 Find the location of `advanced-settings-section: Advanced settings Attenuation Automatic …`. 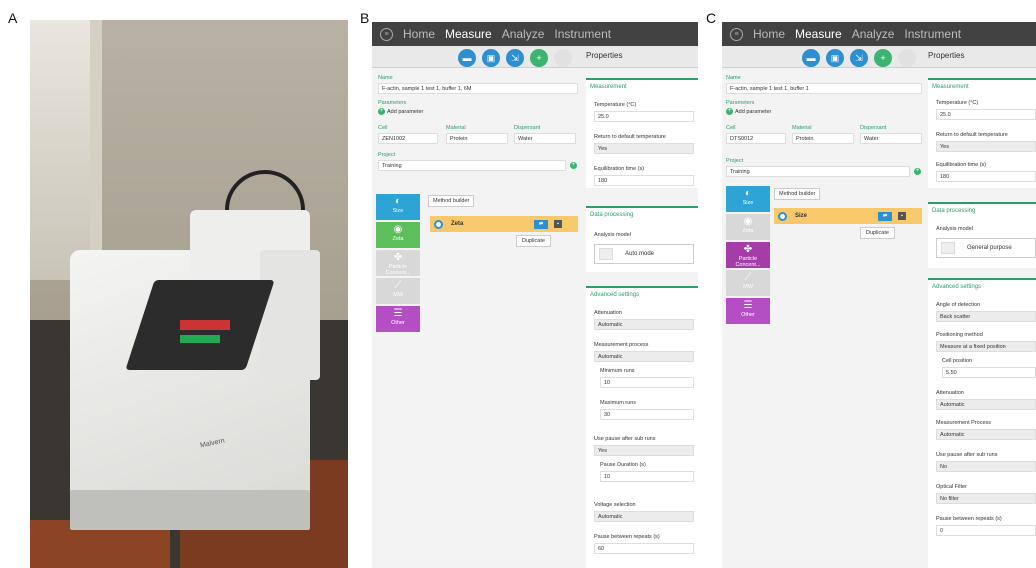

advanced-settings-section: Advanced settings Attenuation Automatic … is located at coordinates (642, 427).